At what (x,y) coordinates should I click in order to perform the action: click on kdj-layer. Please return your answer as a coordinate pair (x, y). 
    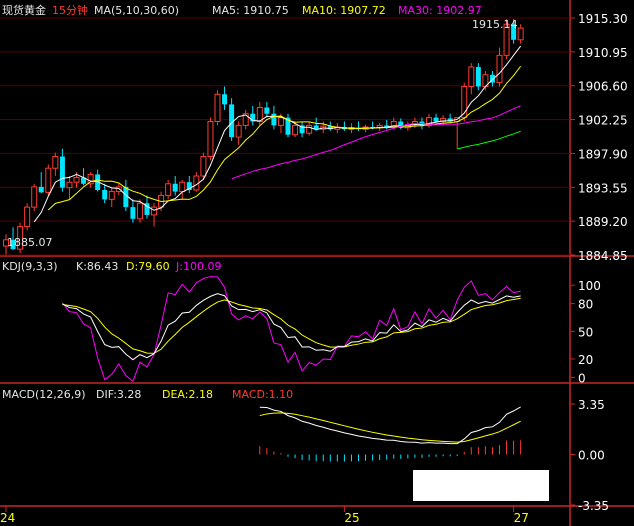
    Looking at the image, I should click on (291, 329).